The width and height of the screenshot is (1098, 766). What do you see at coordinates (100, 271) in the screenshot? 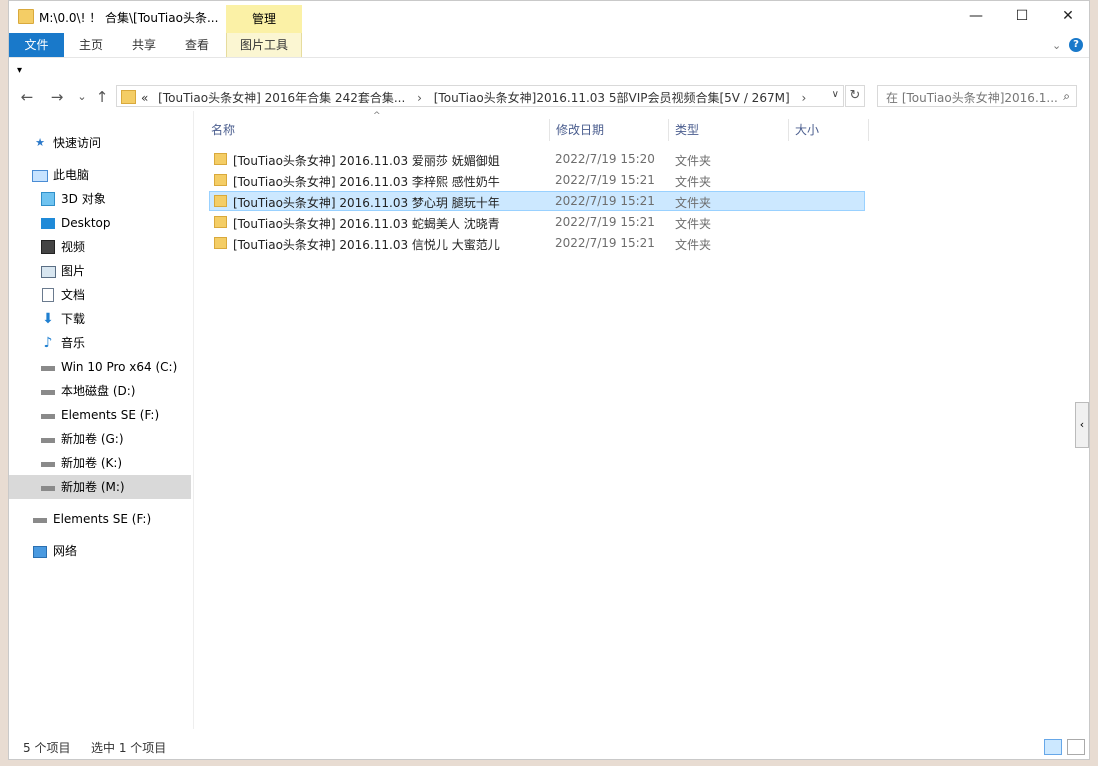
I see `sidebar-item-pictures: 图片` at bounding box center [100, 271].